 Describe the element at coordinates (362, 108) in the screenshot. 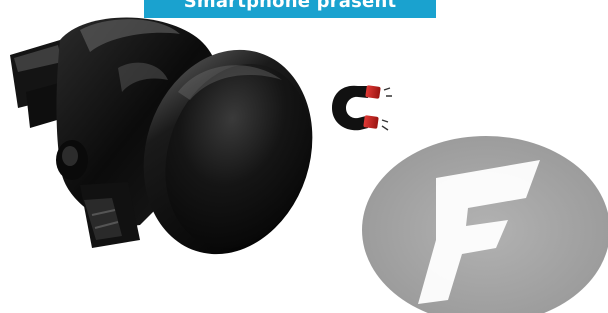

I see `magnet-icon` at that location.